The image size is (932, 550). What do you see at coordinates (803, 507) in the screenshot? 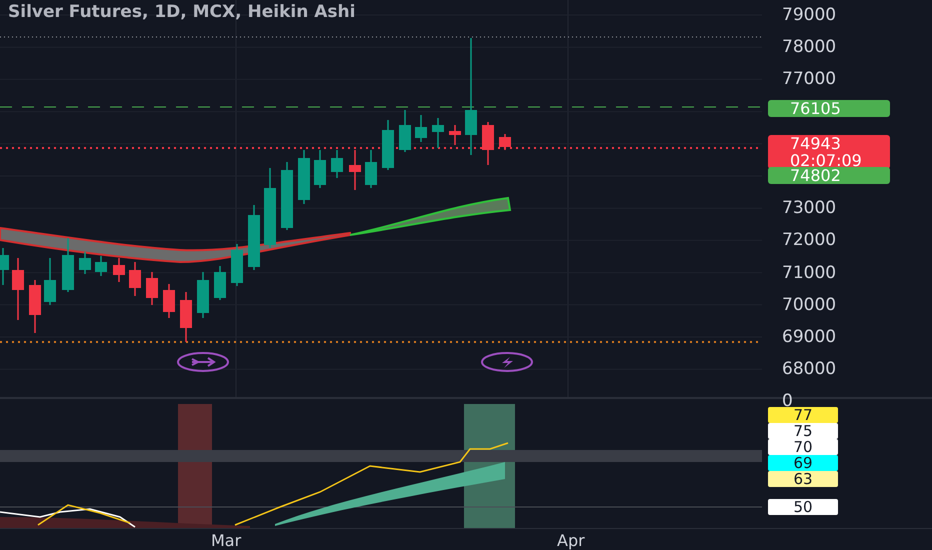
I see `indicator-label: 50` at bounding box center [803, 507].